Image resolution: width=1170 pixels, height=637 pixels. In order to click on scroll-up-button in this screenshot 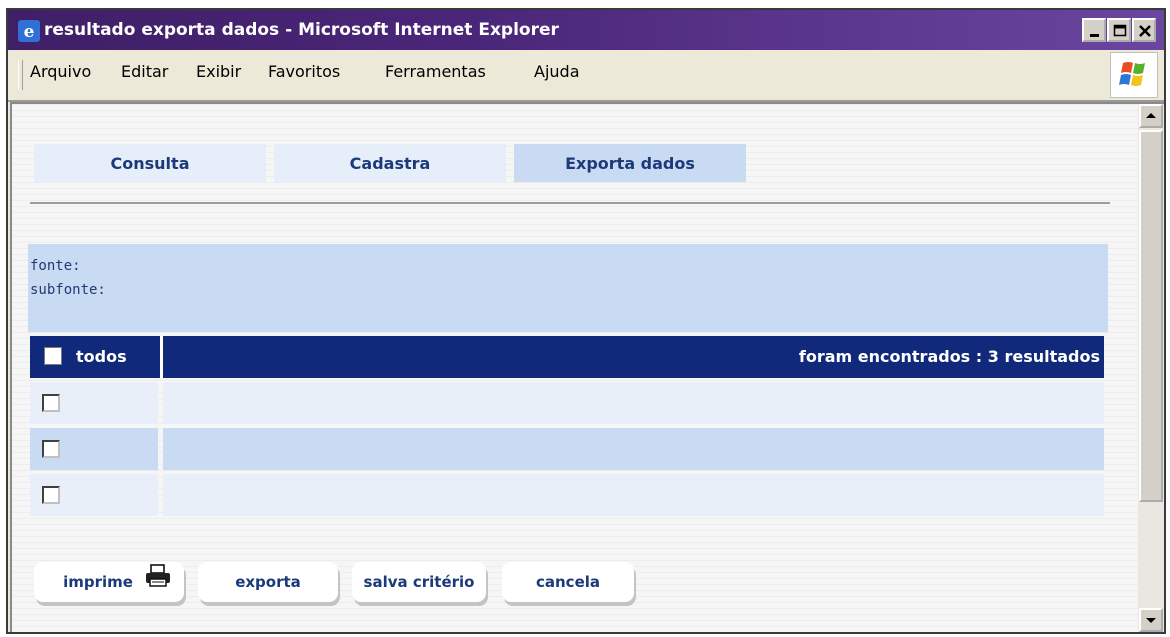, I will do `click(1151, 116)`.